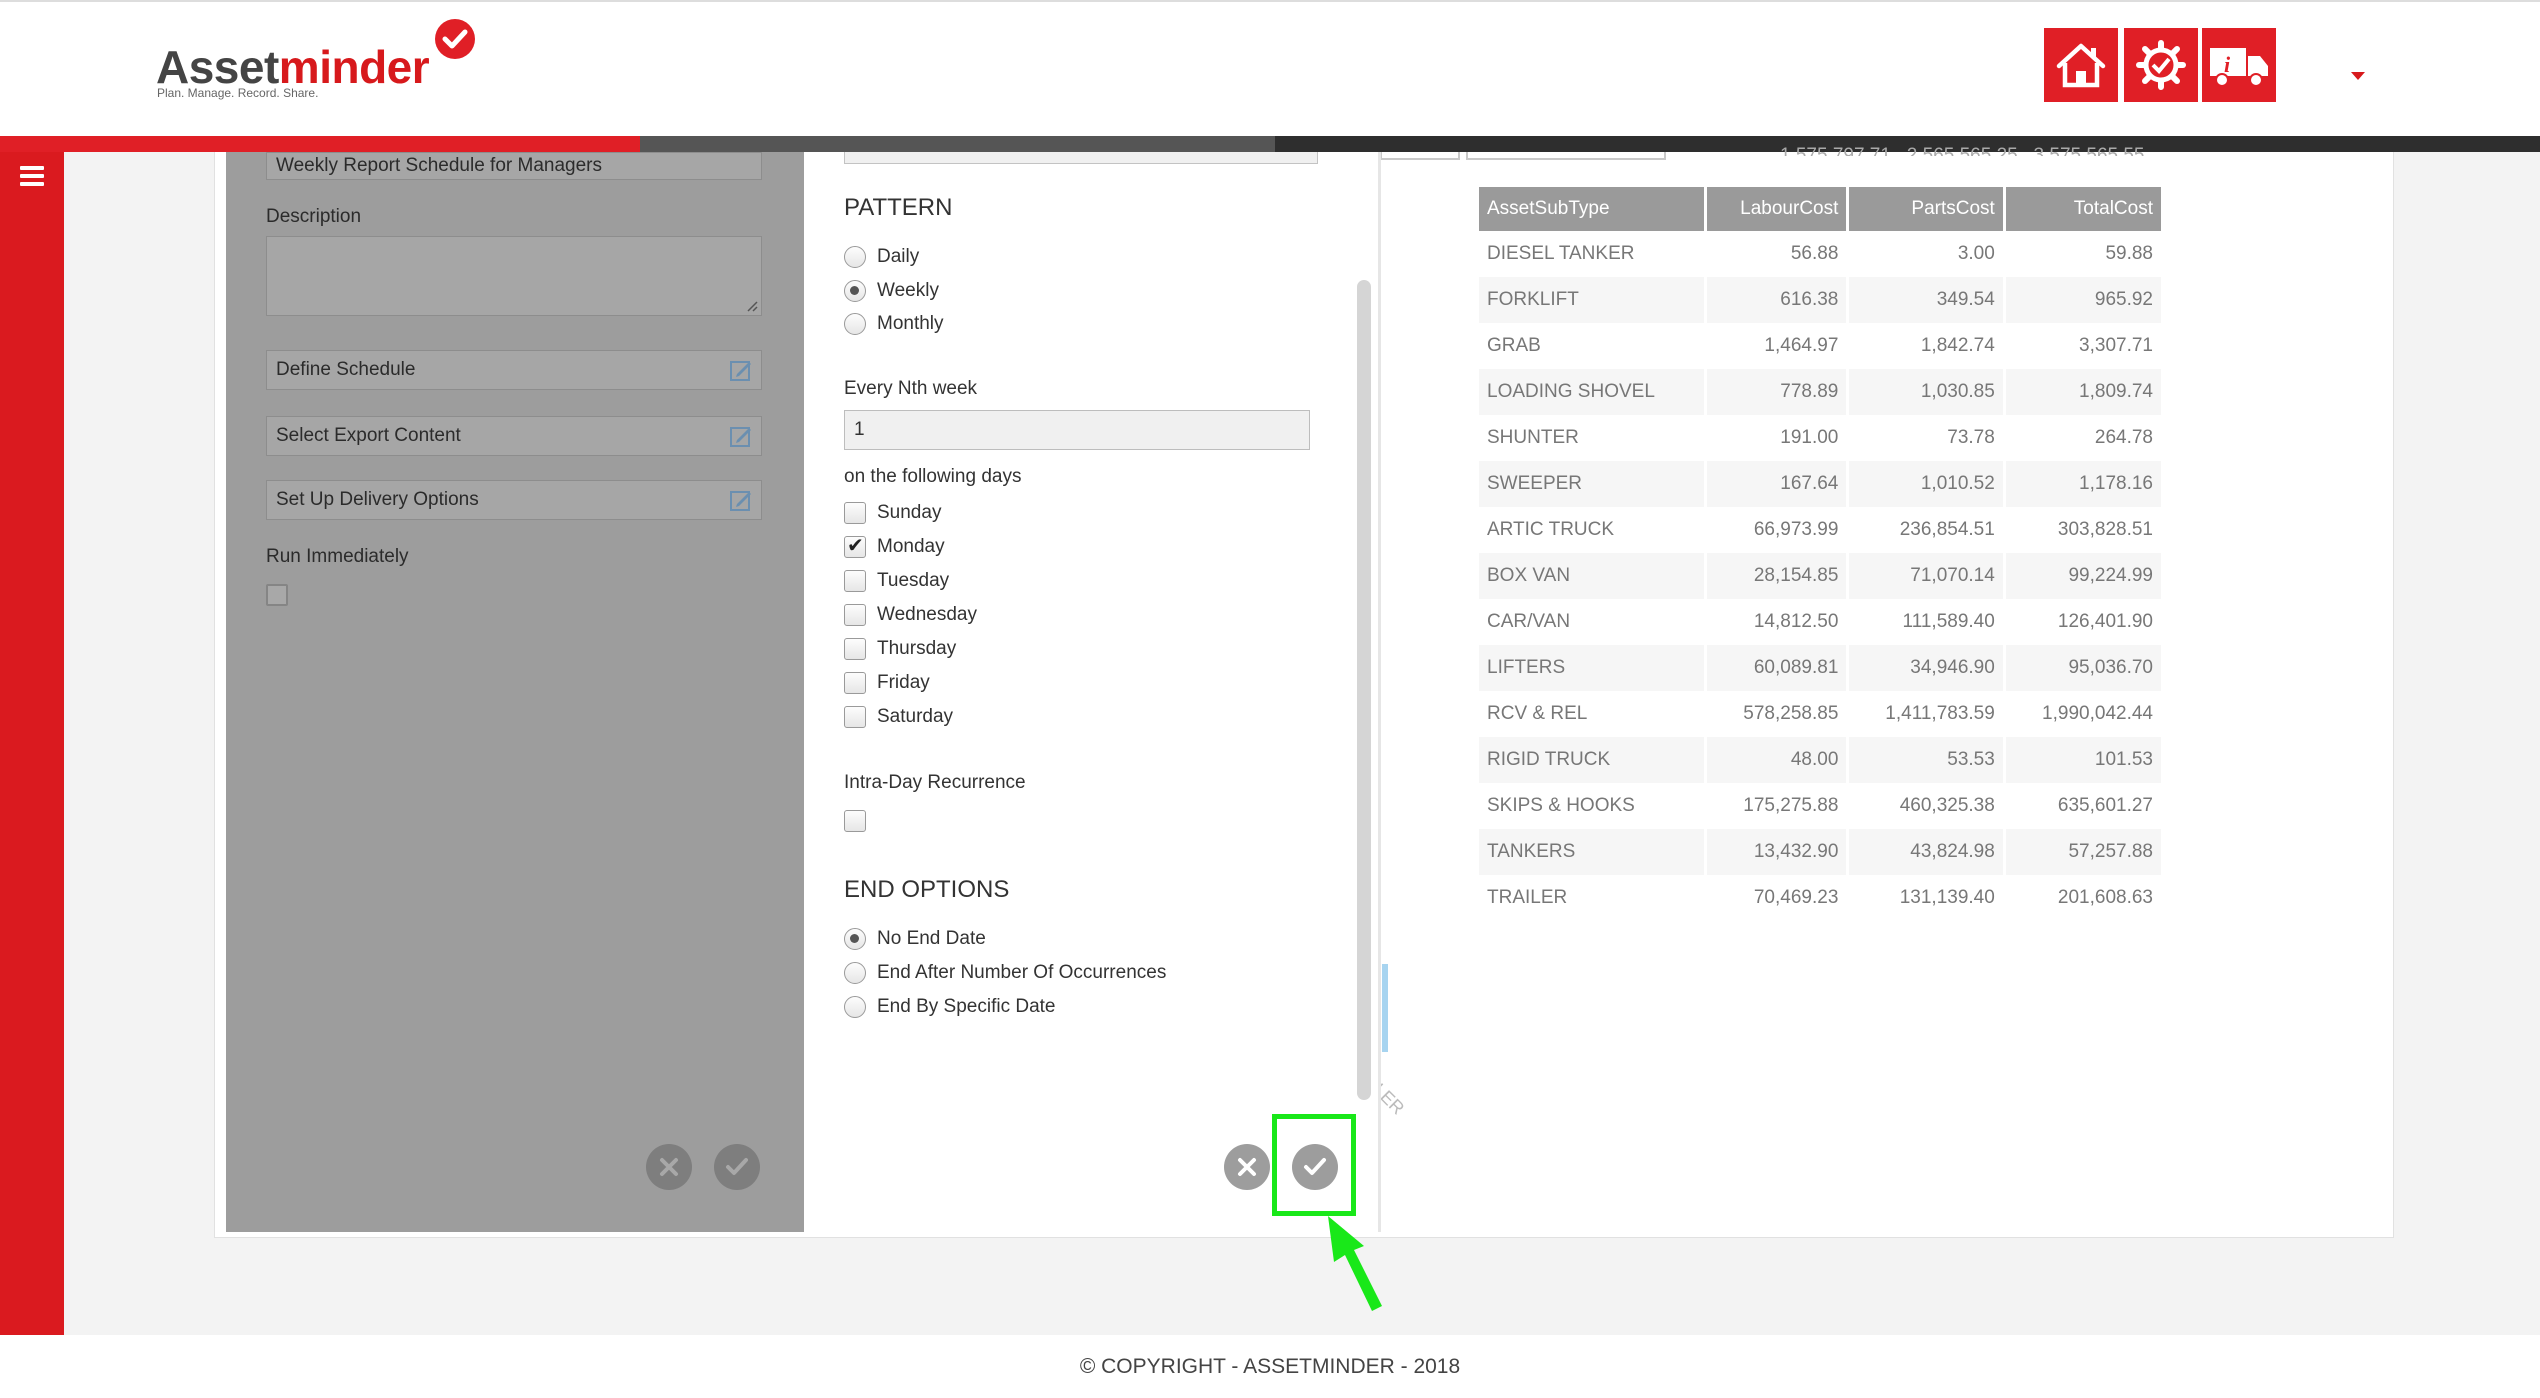 Image resolution: width=2540 pixels, height=1398 pixels. What do you see at coordinates (1796, 529) in the screenshot?
I see `table-cell: 66,973.99` at bounding box center [1796, 529].